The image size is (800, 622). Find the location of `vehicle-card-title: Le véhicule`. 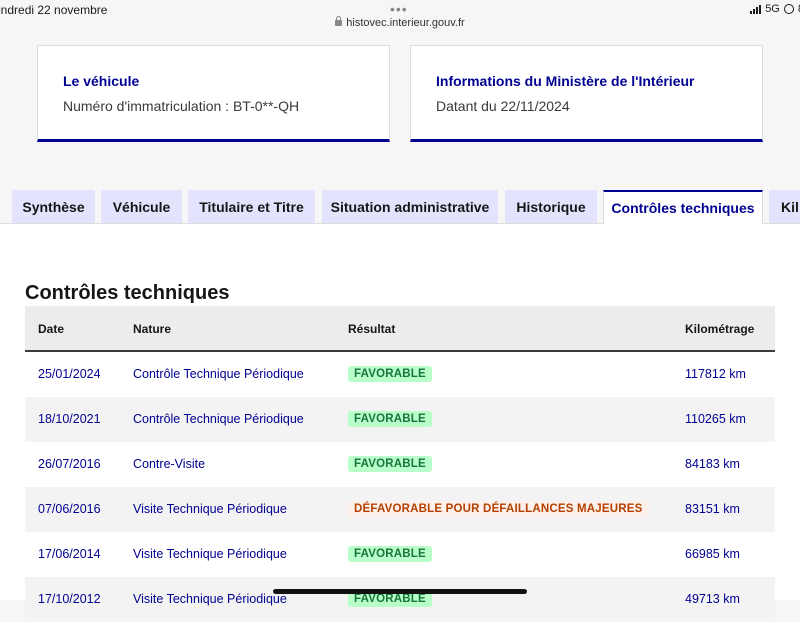

vehicle-card-title: Le véhicule is located at coordinates (101, 81).